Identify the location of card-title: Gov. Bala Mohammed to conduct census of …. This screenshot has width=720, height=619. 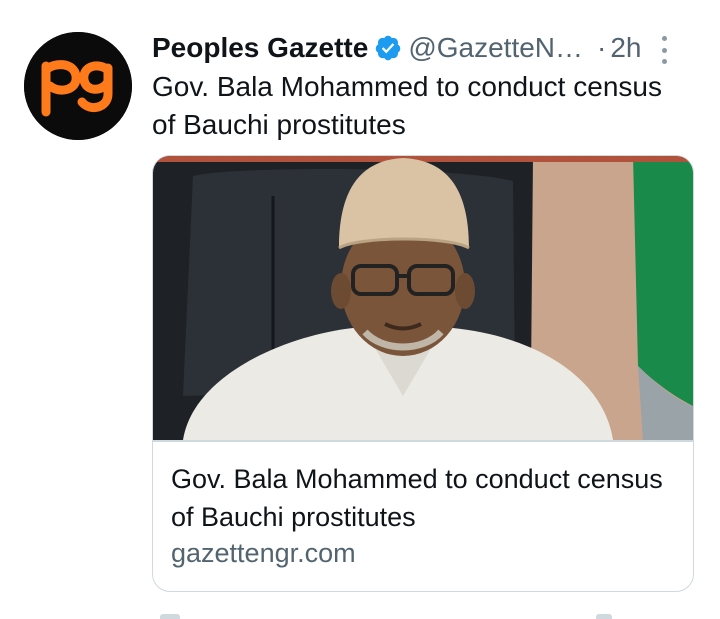
(426, 498).